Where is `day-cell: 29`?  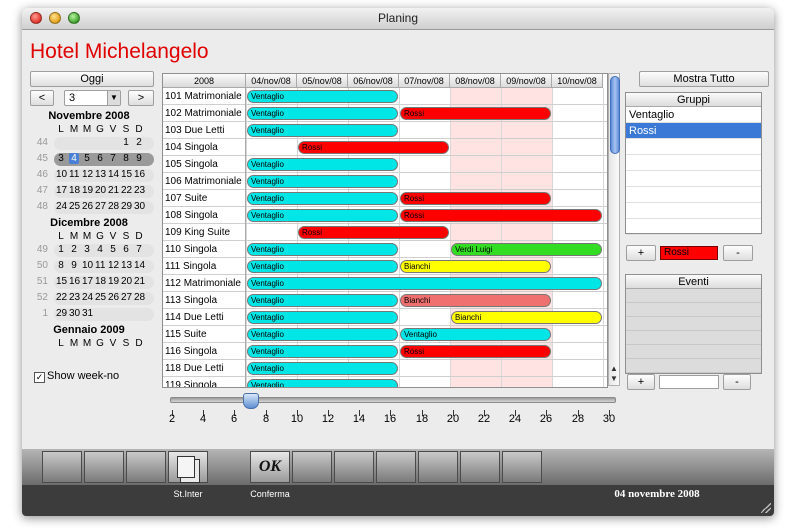
day-cell: 29 is located at coordinates (61, 313).